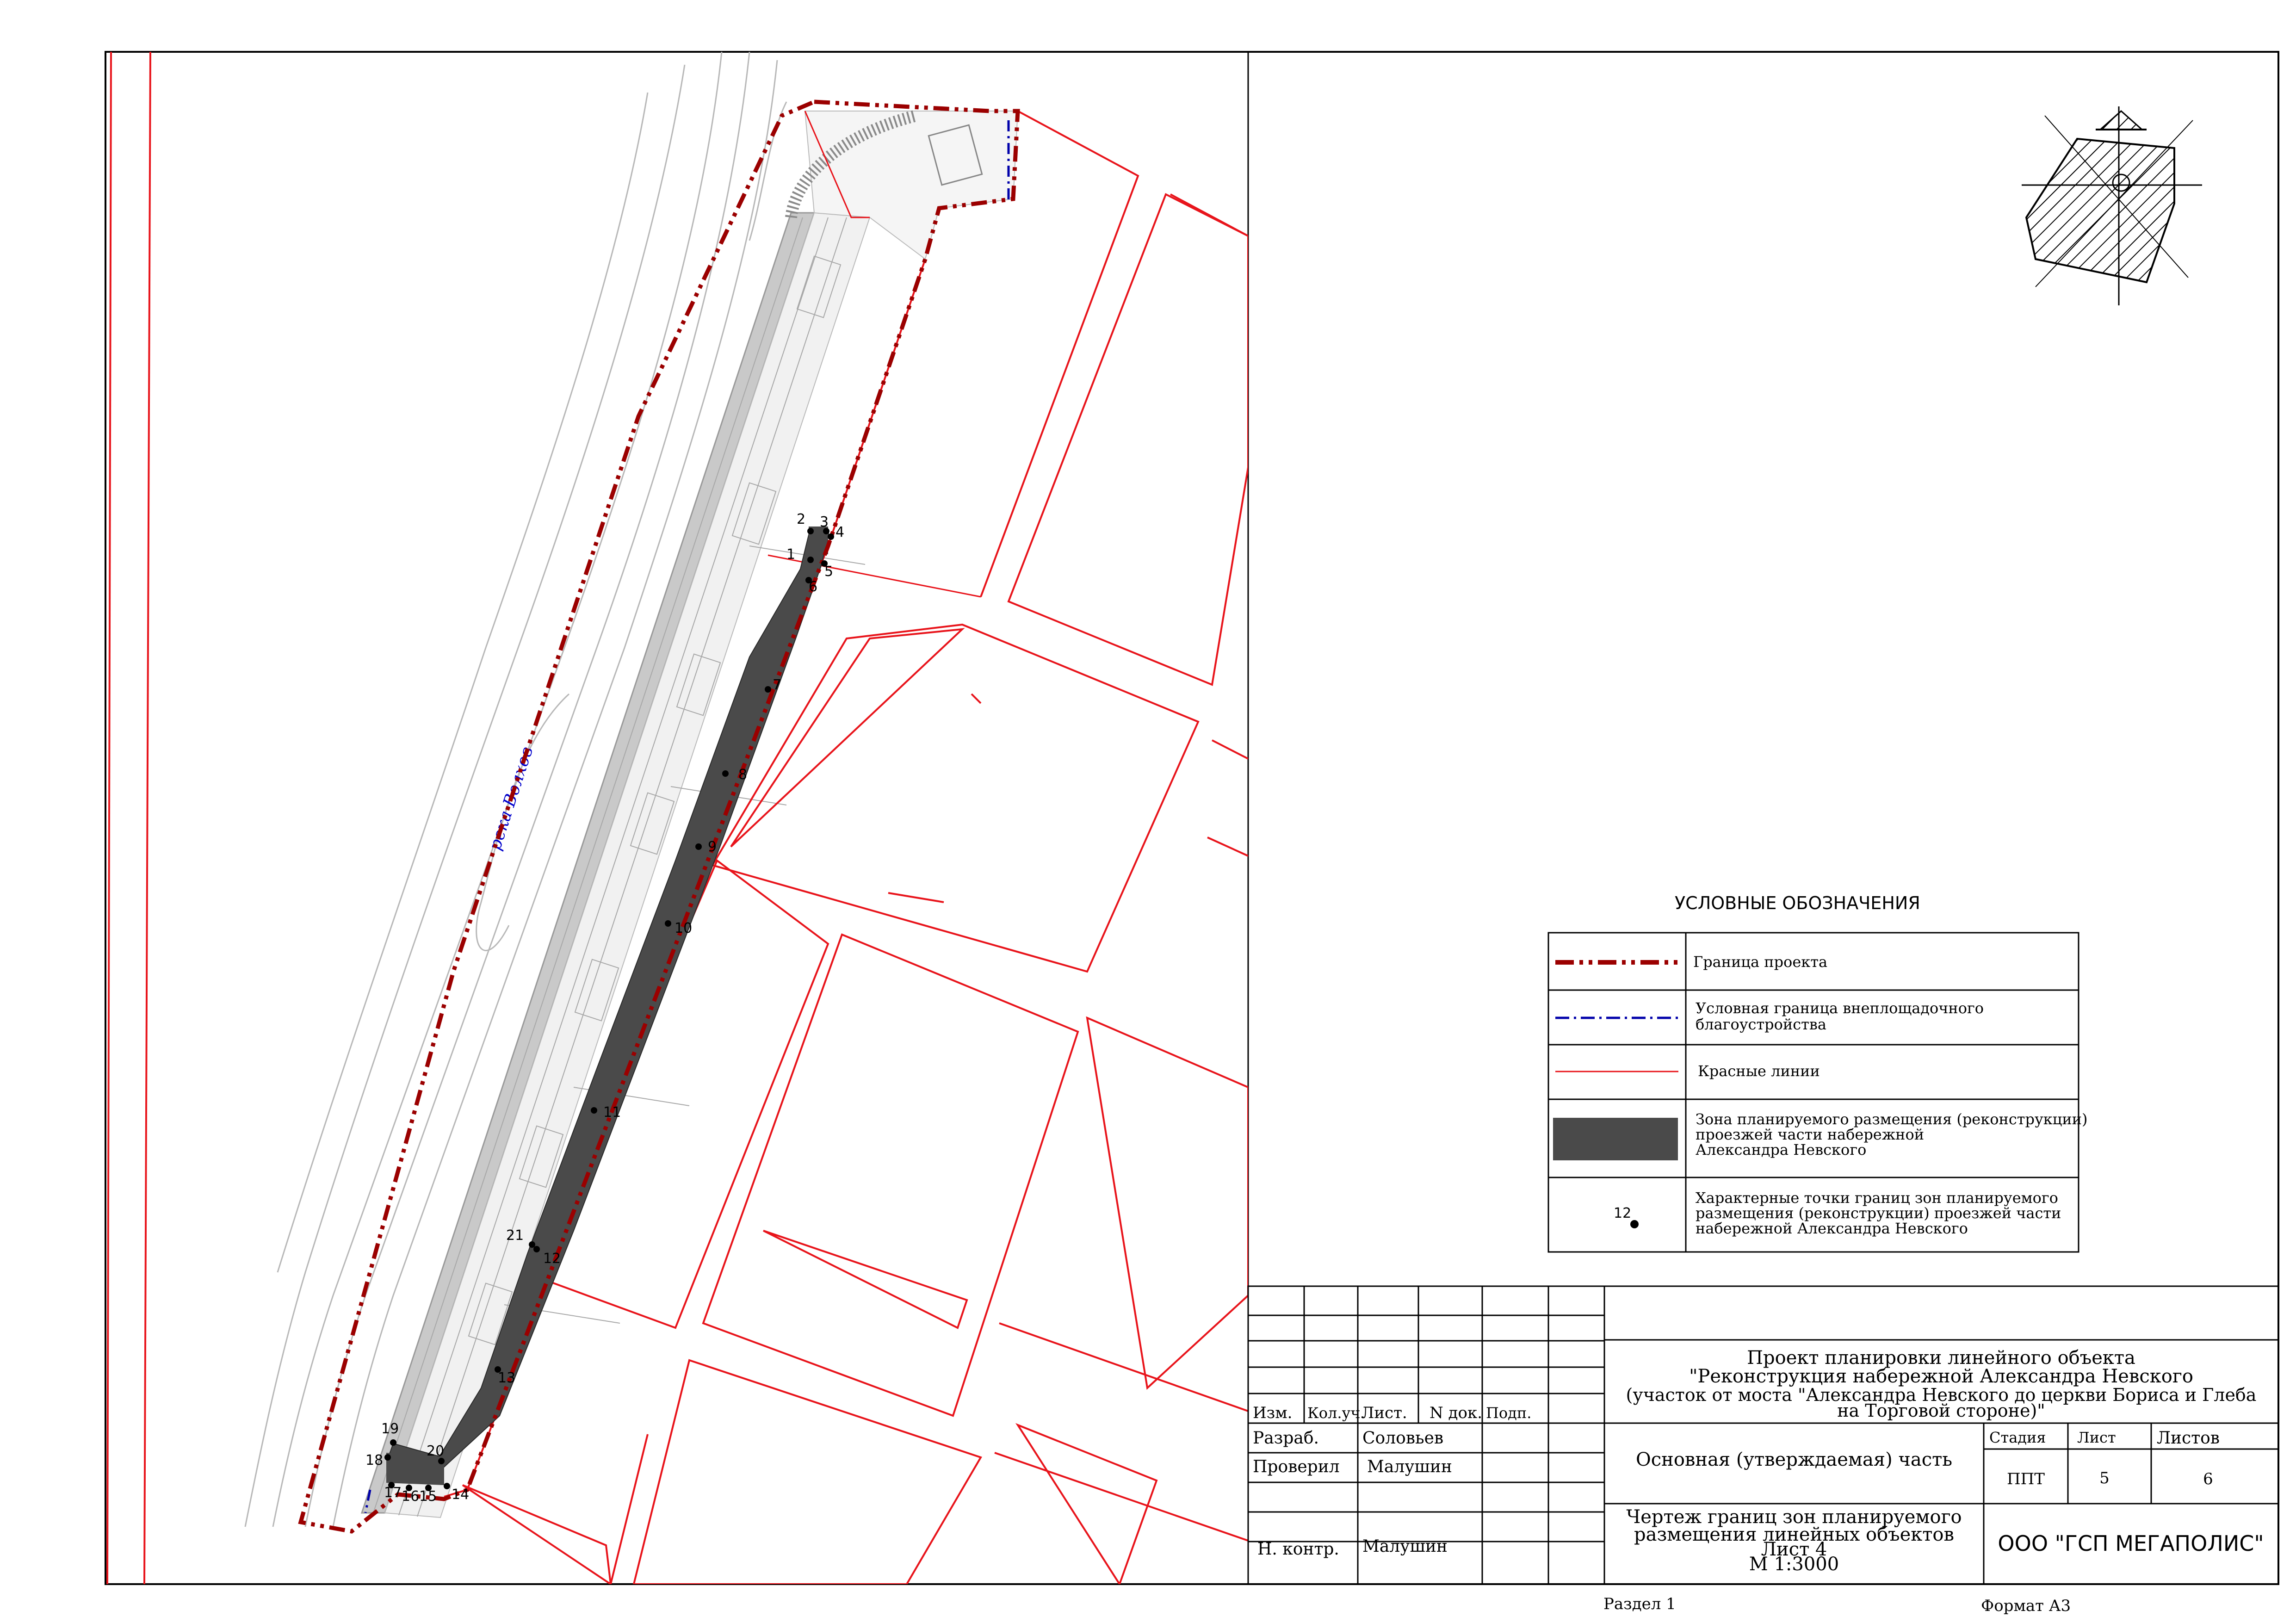 This screenshot has height=1623, width=2296. I want to click on header-sheet: Лист., so click(1384, 1413).